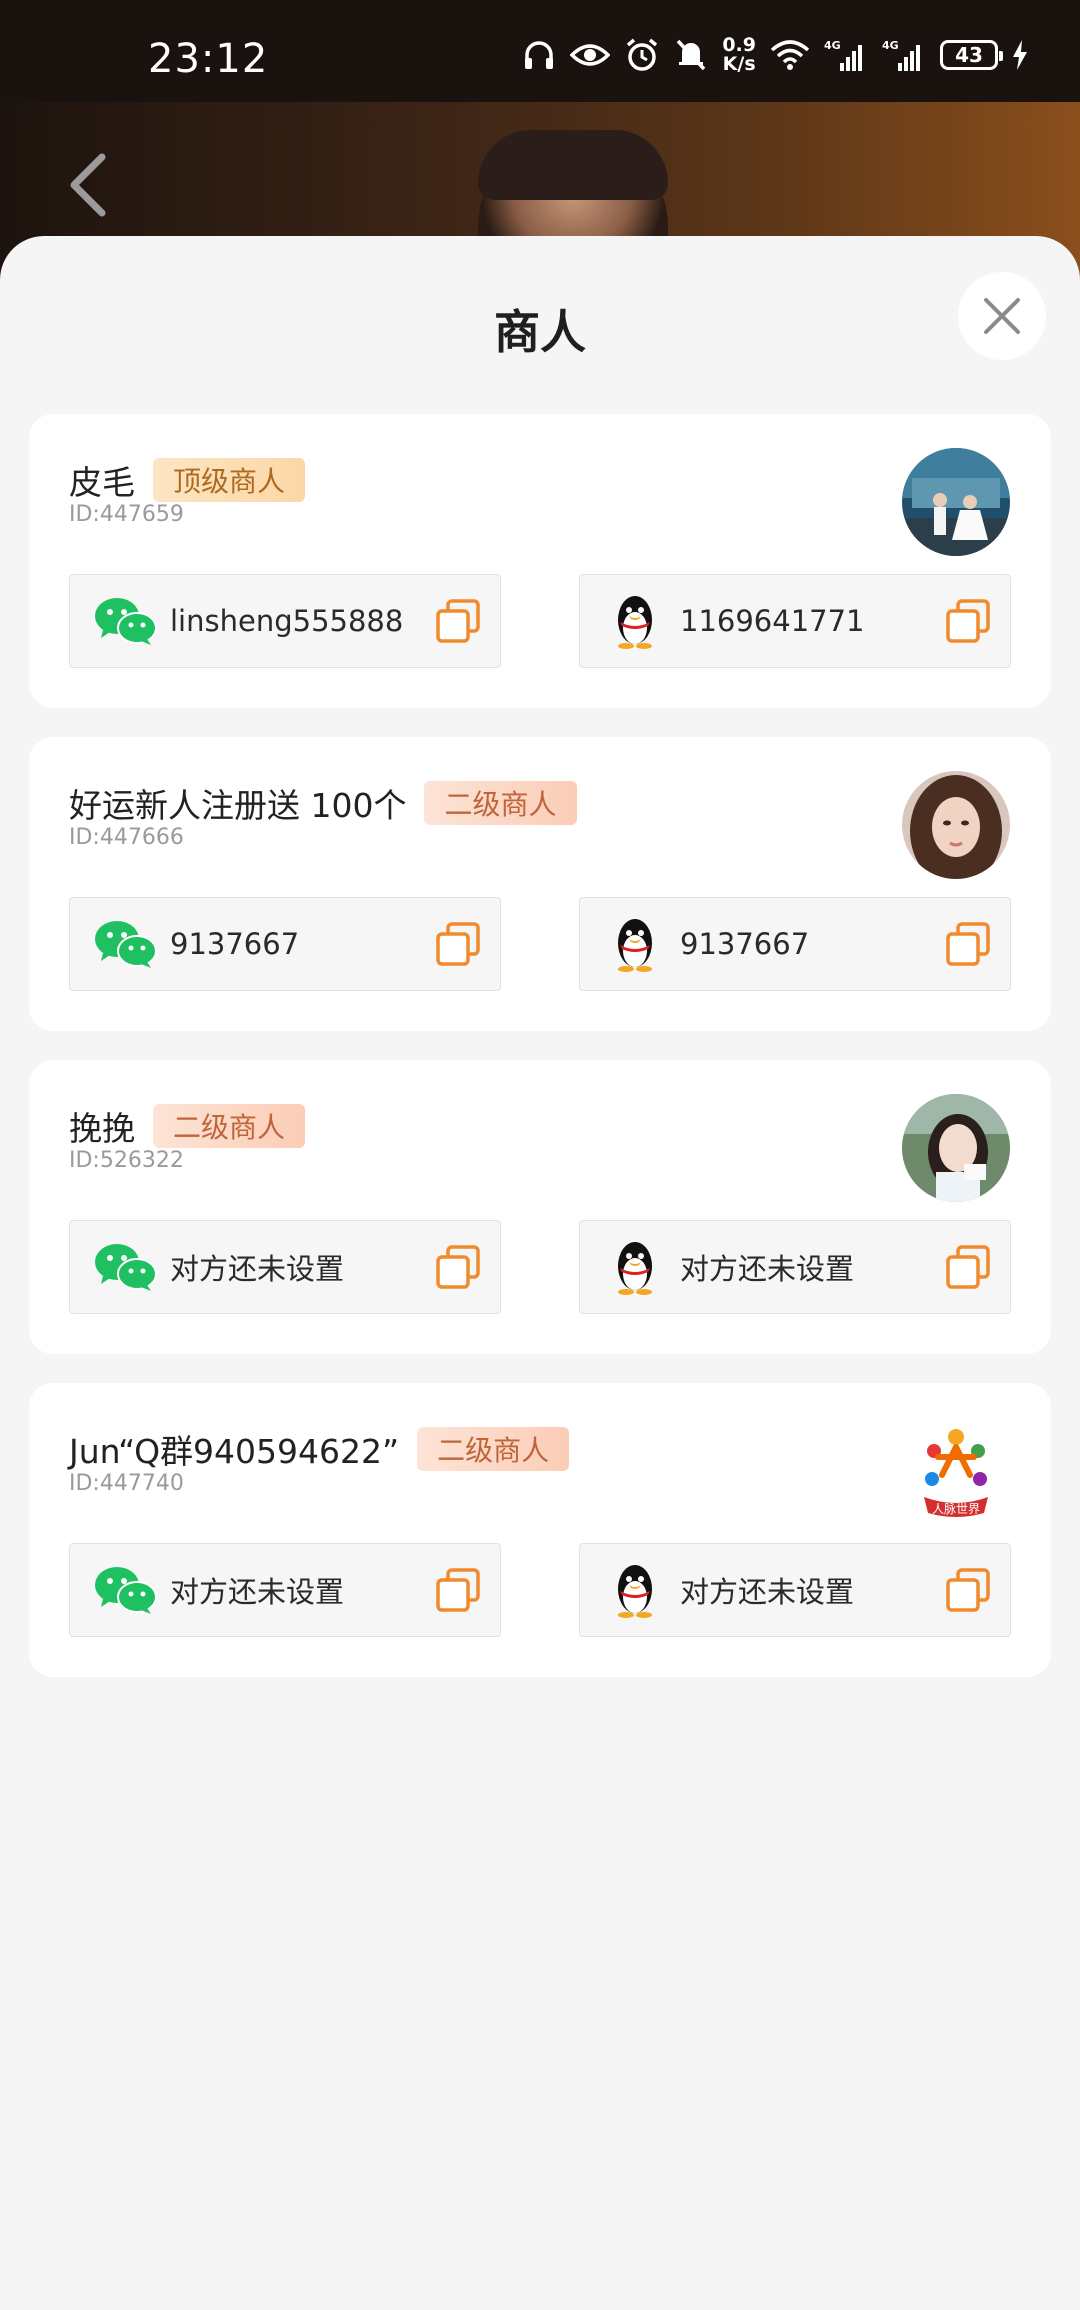  Describe the element at coordinates (971, 55) in the screenshot. I see `battery-indicator: 43` at that location.